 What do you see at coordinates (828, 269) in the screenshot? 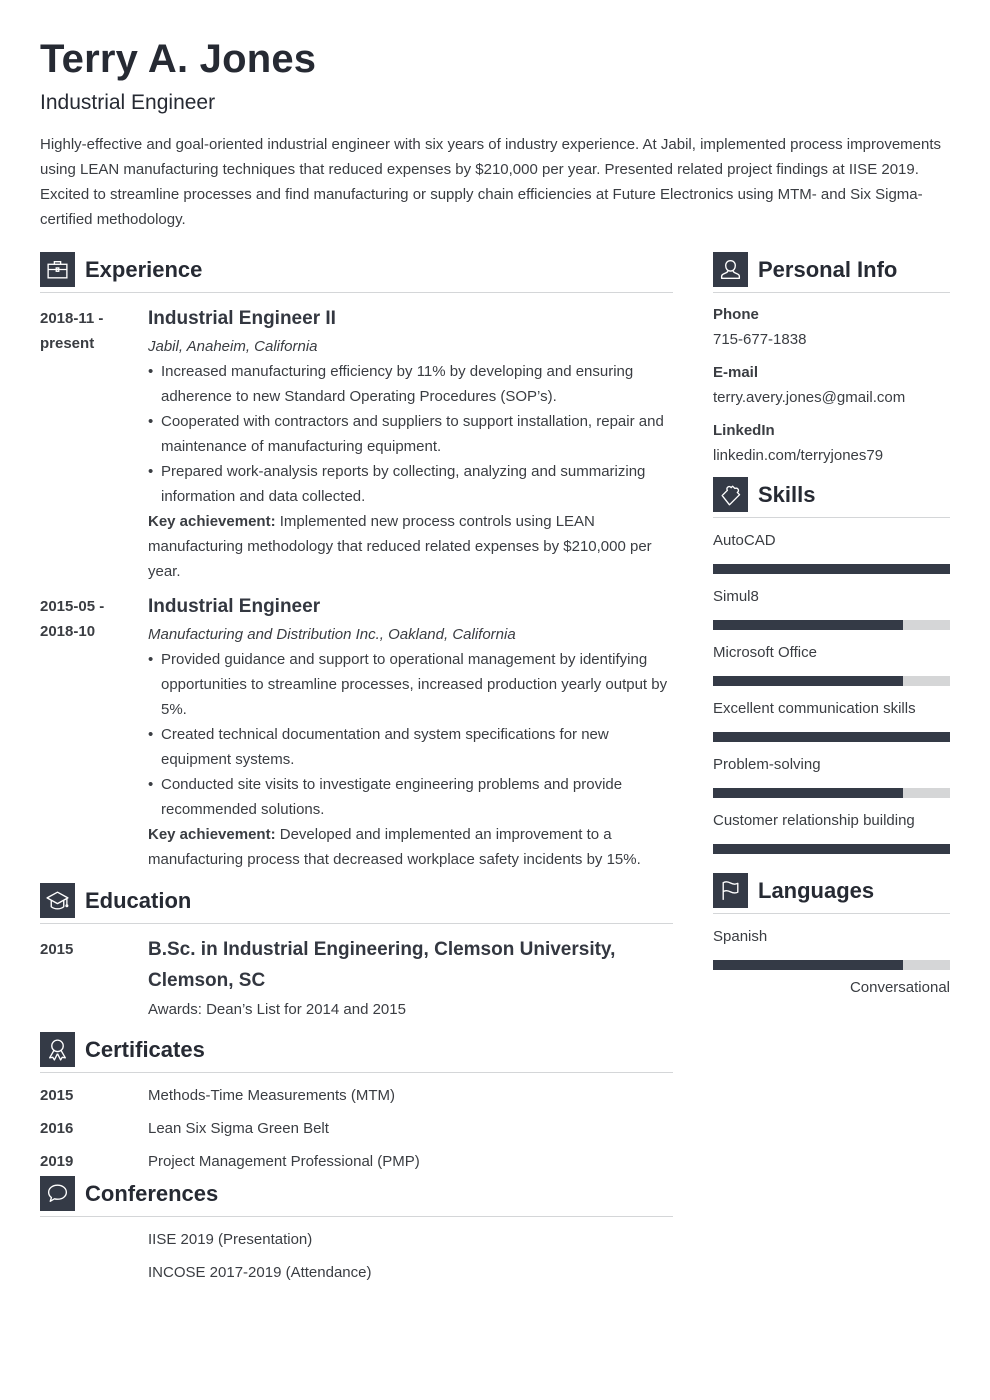
I see `section-title: Personal Info` at bounding box center [828, 269].